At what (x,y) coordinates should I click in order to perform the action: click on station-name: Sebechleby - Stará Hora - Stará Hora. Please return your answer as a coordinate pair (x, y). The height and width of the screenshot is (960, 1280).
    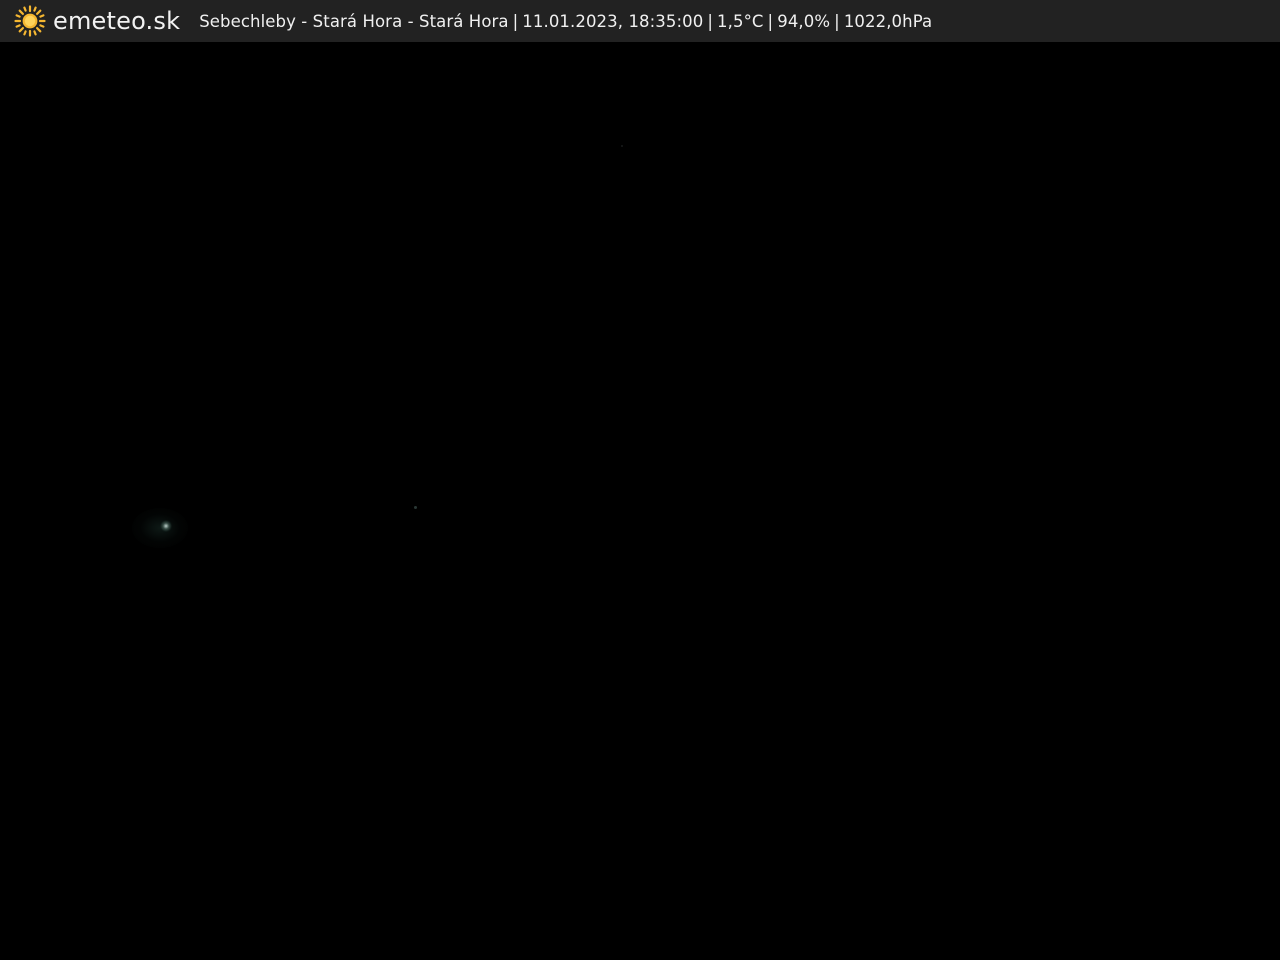
    Looking at the image, I should click on (354, 21).